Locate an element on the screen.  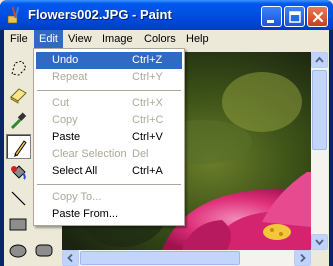
close-button is located at coordinates (317, 16).